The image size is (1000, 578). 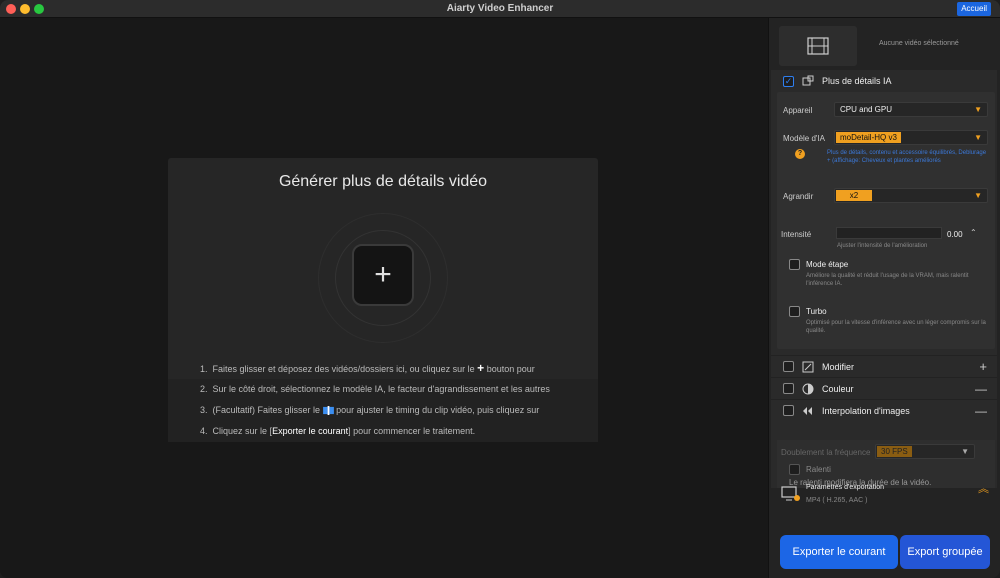 I want to click on intensite-label: Intensité, so click(x=796, y=234).